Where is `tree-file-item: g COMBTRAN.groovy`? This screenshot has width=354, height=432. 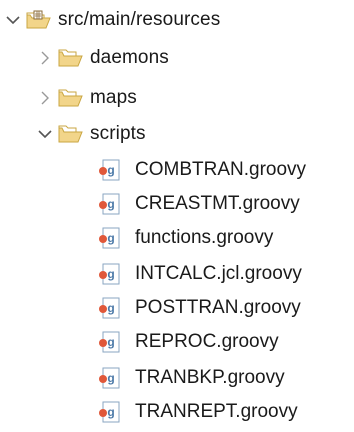
tree-file-item: g COMBTRAN.groovy is located at coordinates (201, 170).